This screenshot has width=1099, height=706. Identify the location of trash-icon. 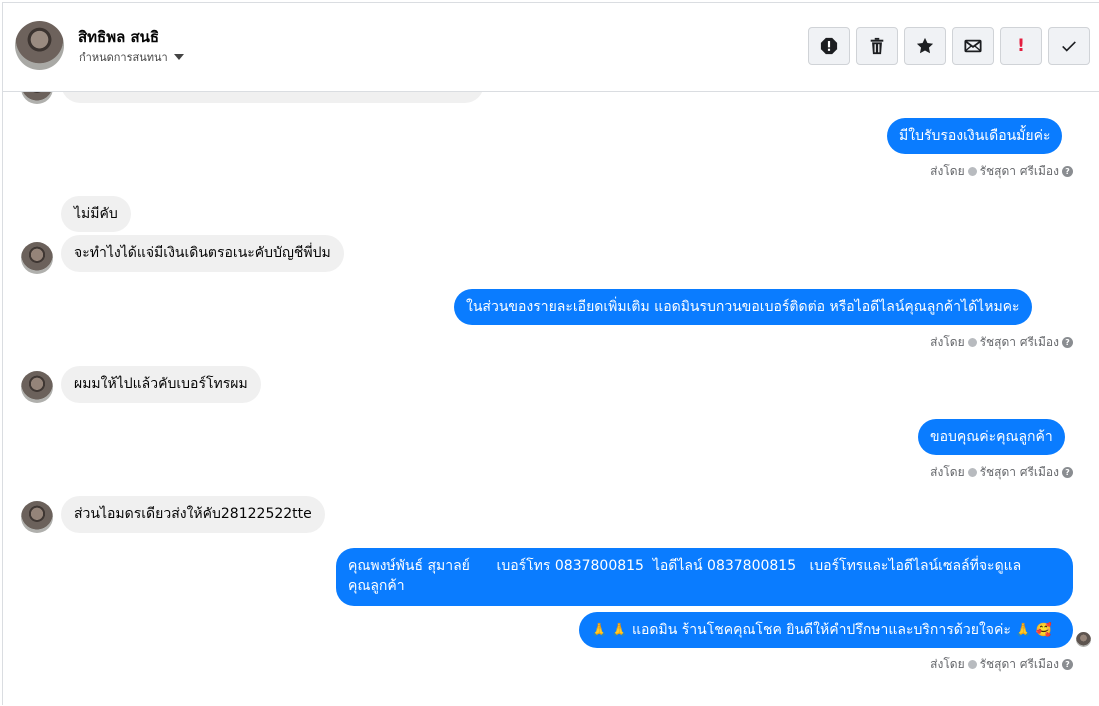
(877, 46).